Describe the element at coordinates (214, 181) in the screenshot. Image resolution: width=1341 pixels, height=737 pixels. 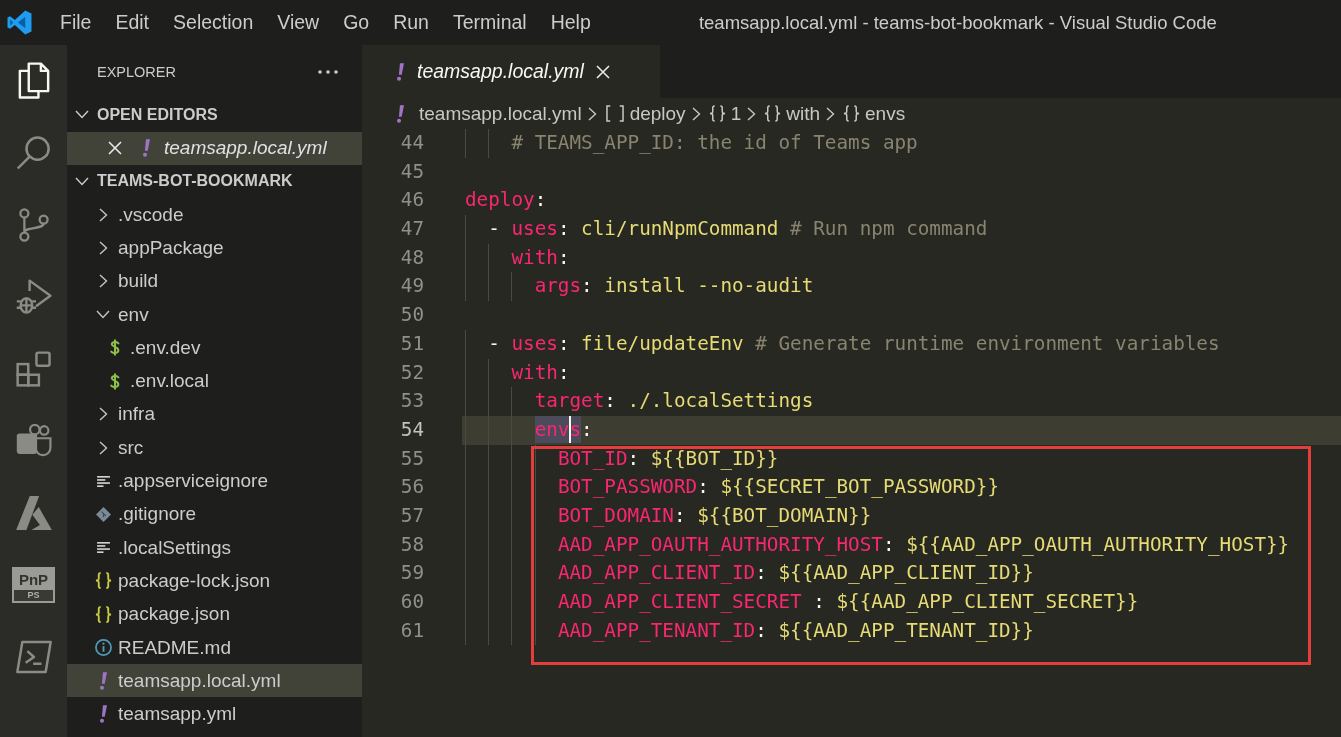
I see `section-header: TEAMS-BOT-BOOKMARK` at that location.